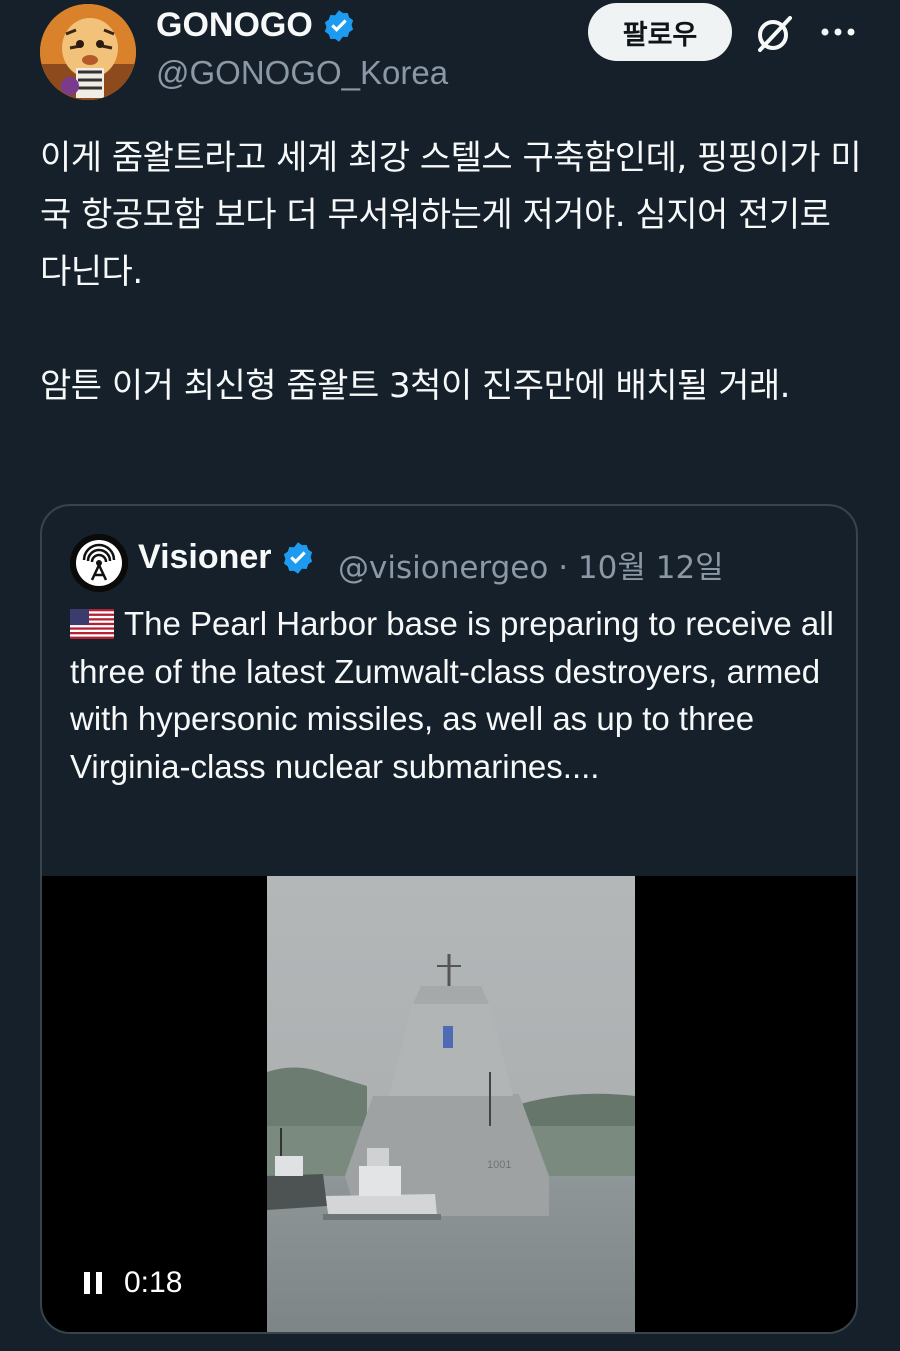 This screenshot has height=1351, width=900. I want to click on more-icon, so click(838, 32).